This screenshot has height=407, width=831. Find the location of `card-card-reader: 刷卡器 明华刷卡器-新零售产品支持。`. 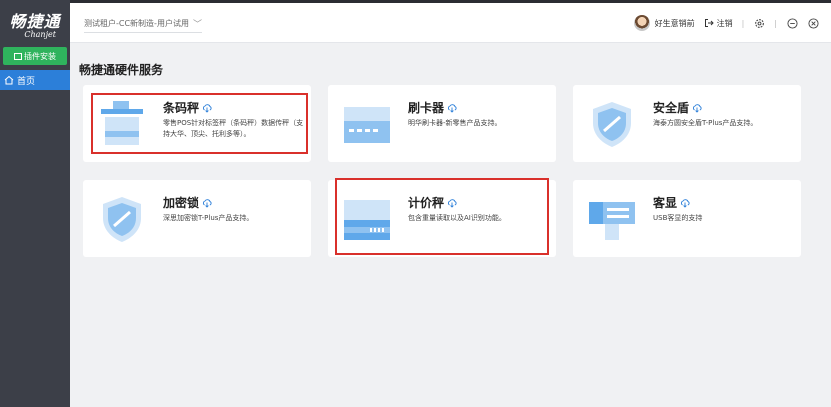

card-card-reader: 刷卡器 明华刷卡器-新零售产品支持。 is located at coordinates (442, 123).